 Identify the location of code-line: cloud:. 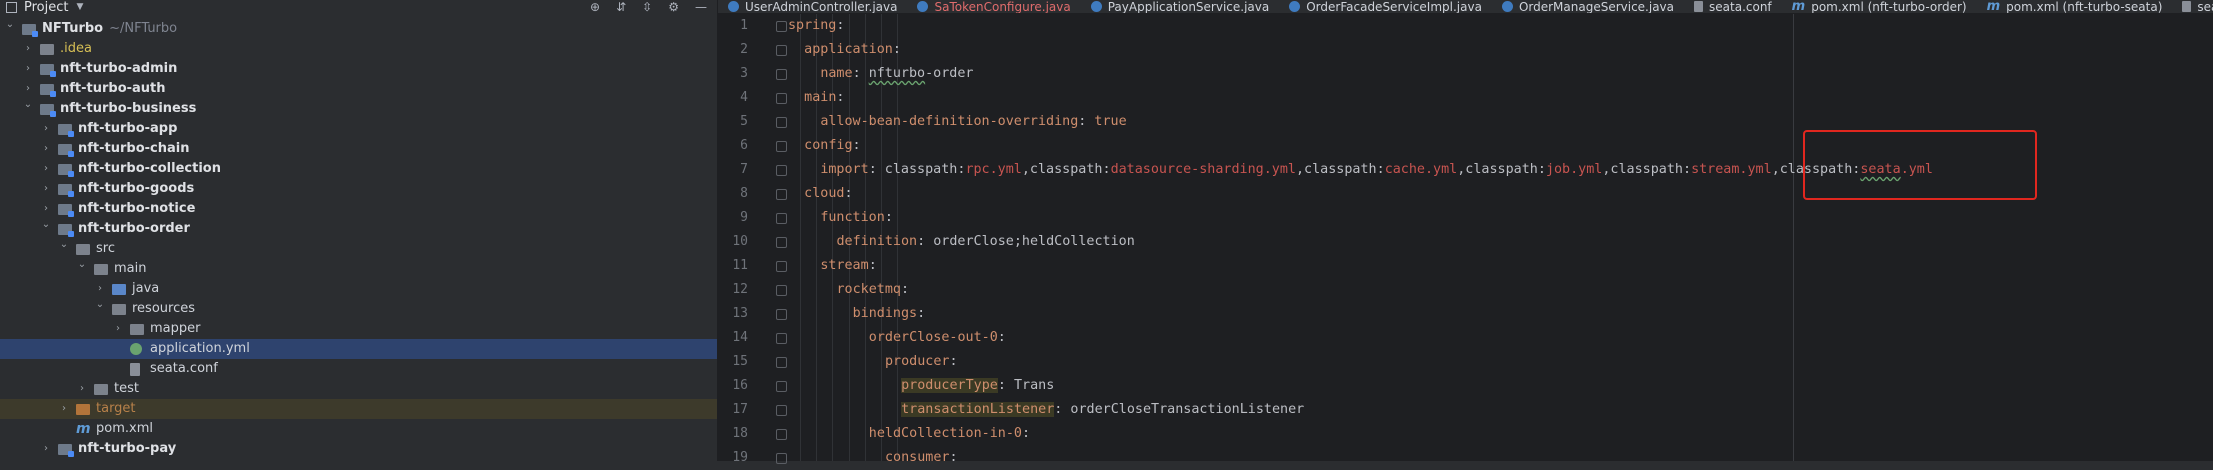
(828, 194).